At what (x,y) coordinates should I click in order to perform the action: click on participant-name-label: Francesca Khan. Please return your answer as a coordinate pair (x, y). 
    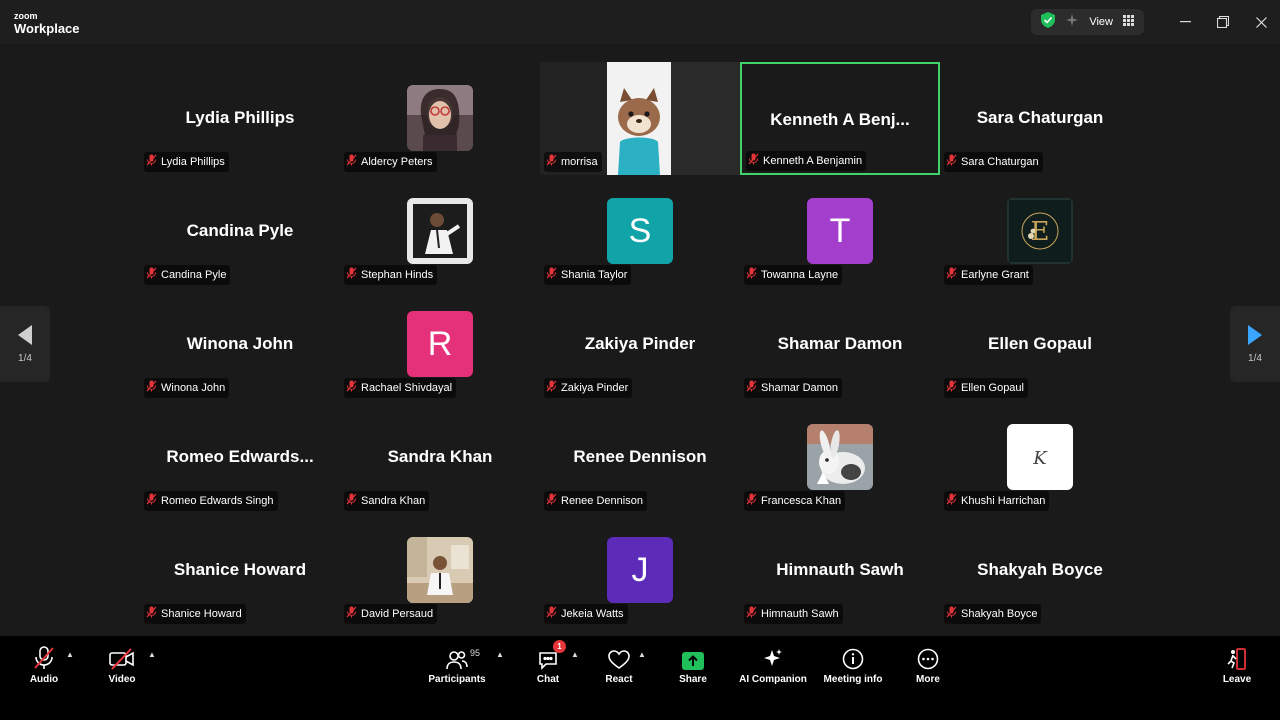
    Looking at the image, I should click on (801, 501).